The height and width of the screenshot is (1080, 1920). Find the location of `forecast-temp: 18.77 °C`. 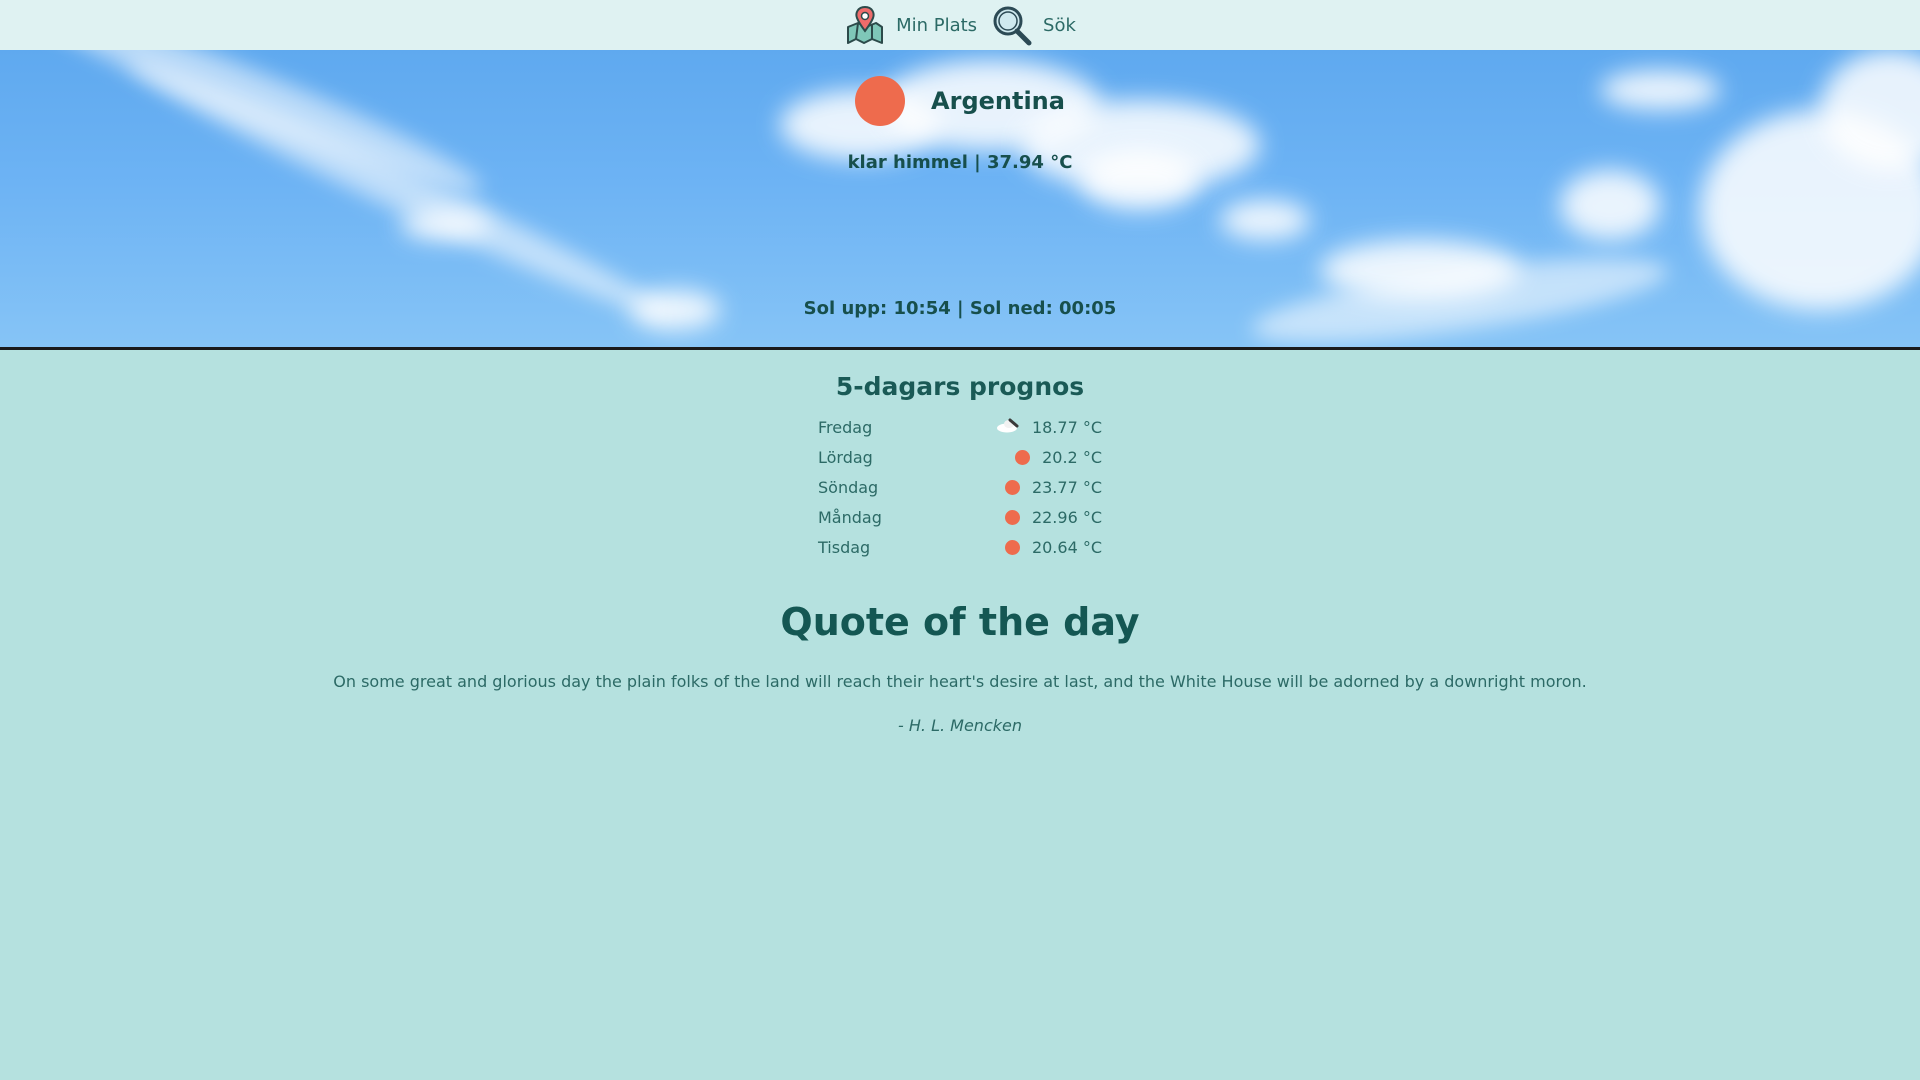

forecast-temp: 18.77 °C is located at coordinates (1066, 427).